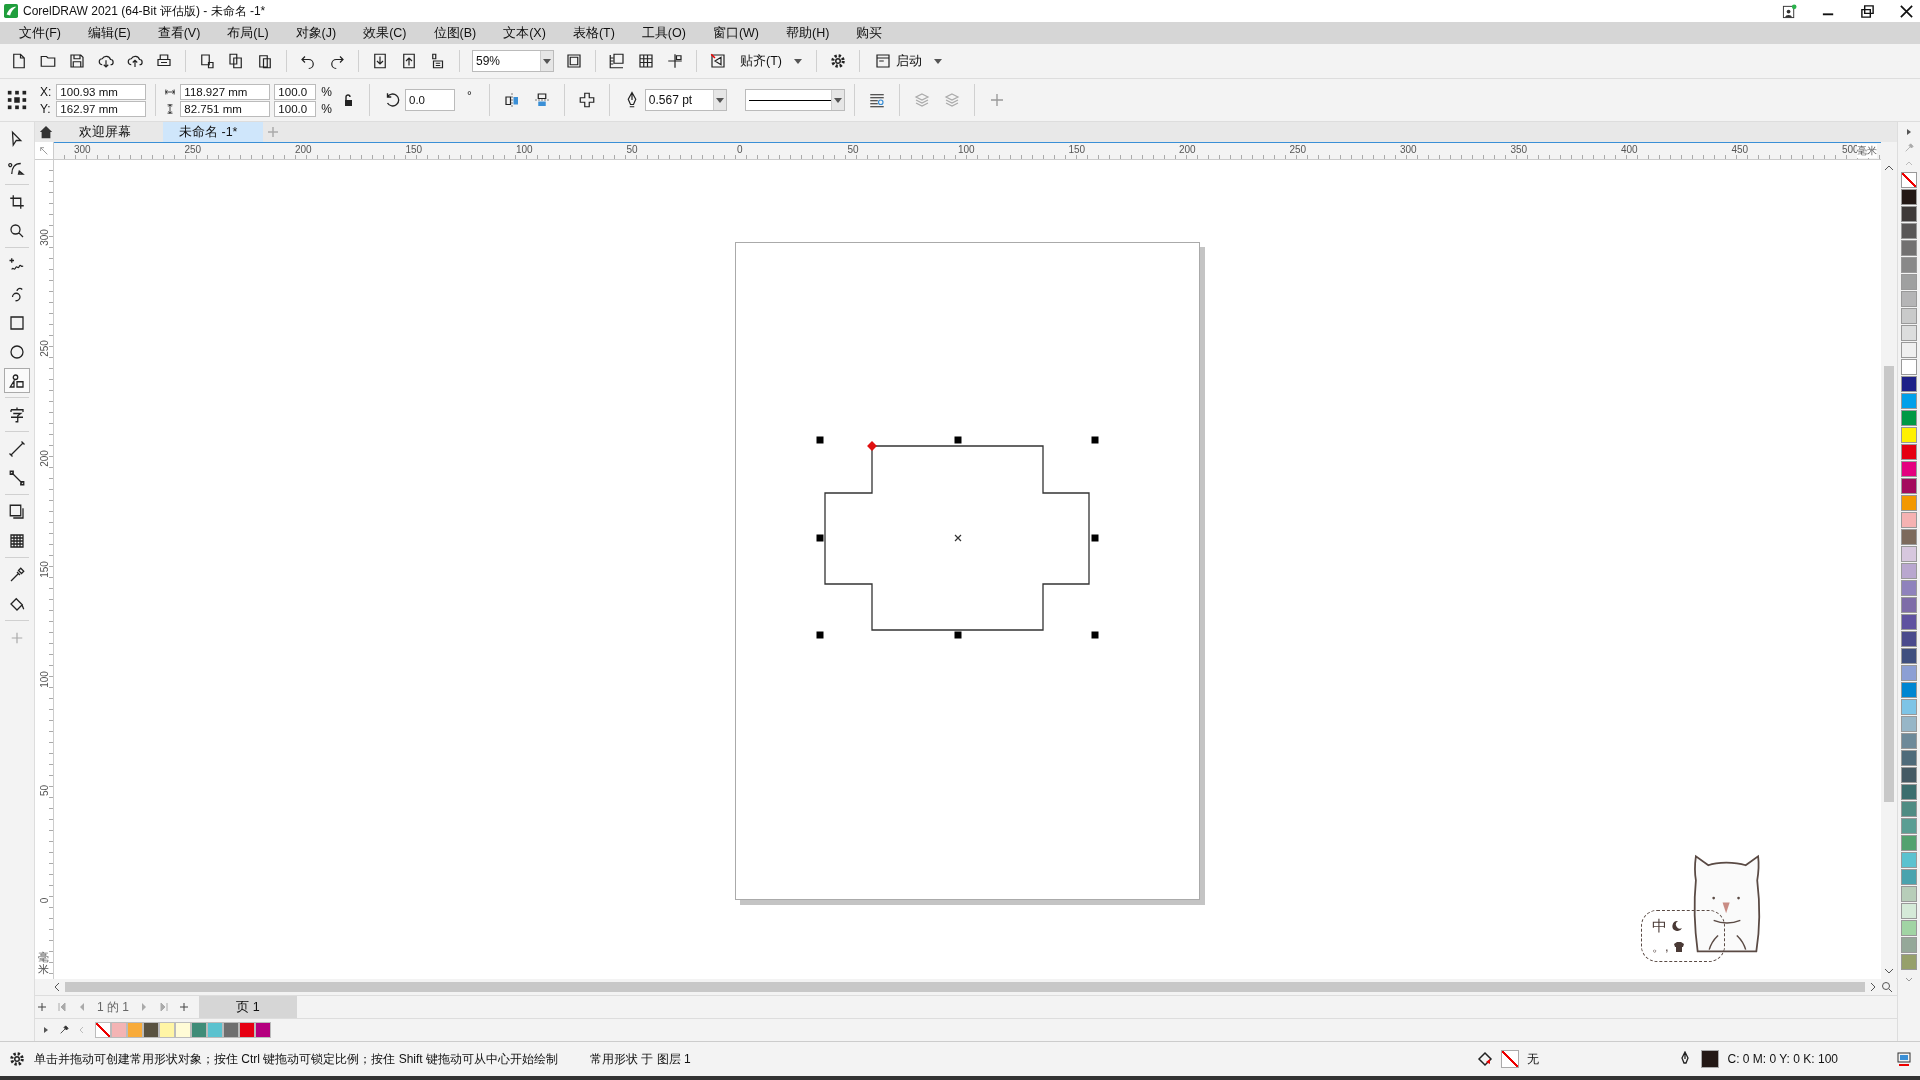 The image size is (1920, 1080). I want to click on y-label: Y:, so click(46, 108).